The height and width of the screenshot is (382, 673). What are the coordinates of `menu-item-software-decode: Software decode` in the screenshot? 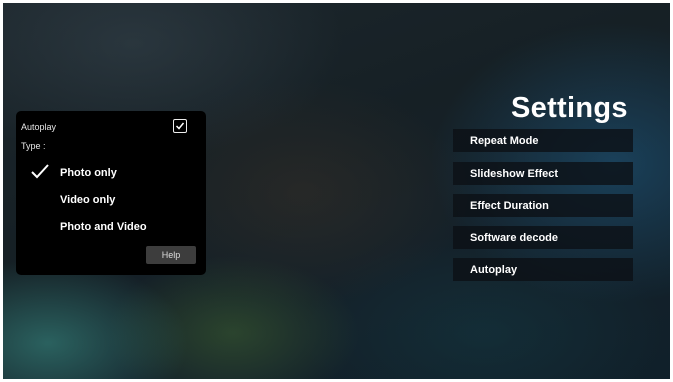 It's located at (543, 237).